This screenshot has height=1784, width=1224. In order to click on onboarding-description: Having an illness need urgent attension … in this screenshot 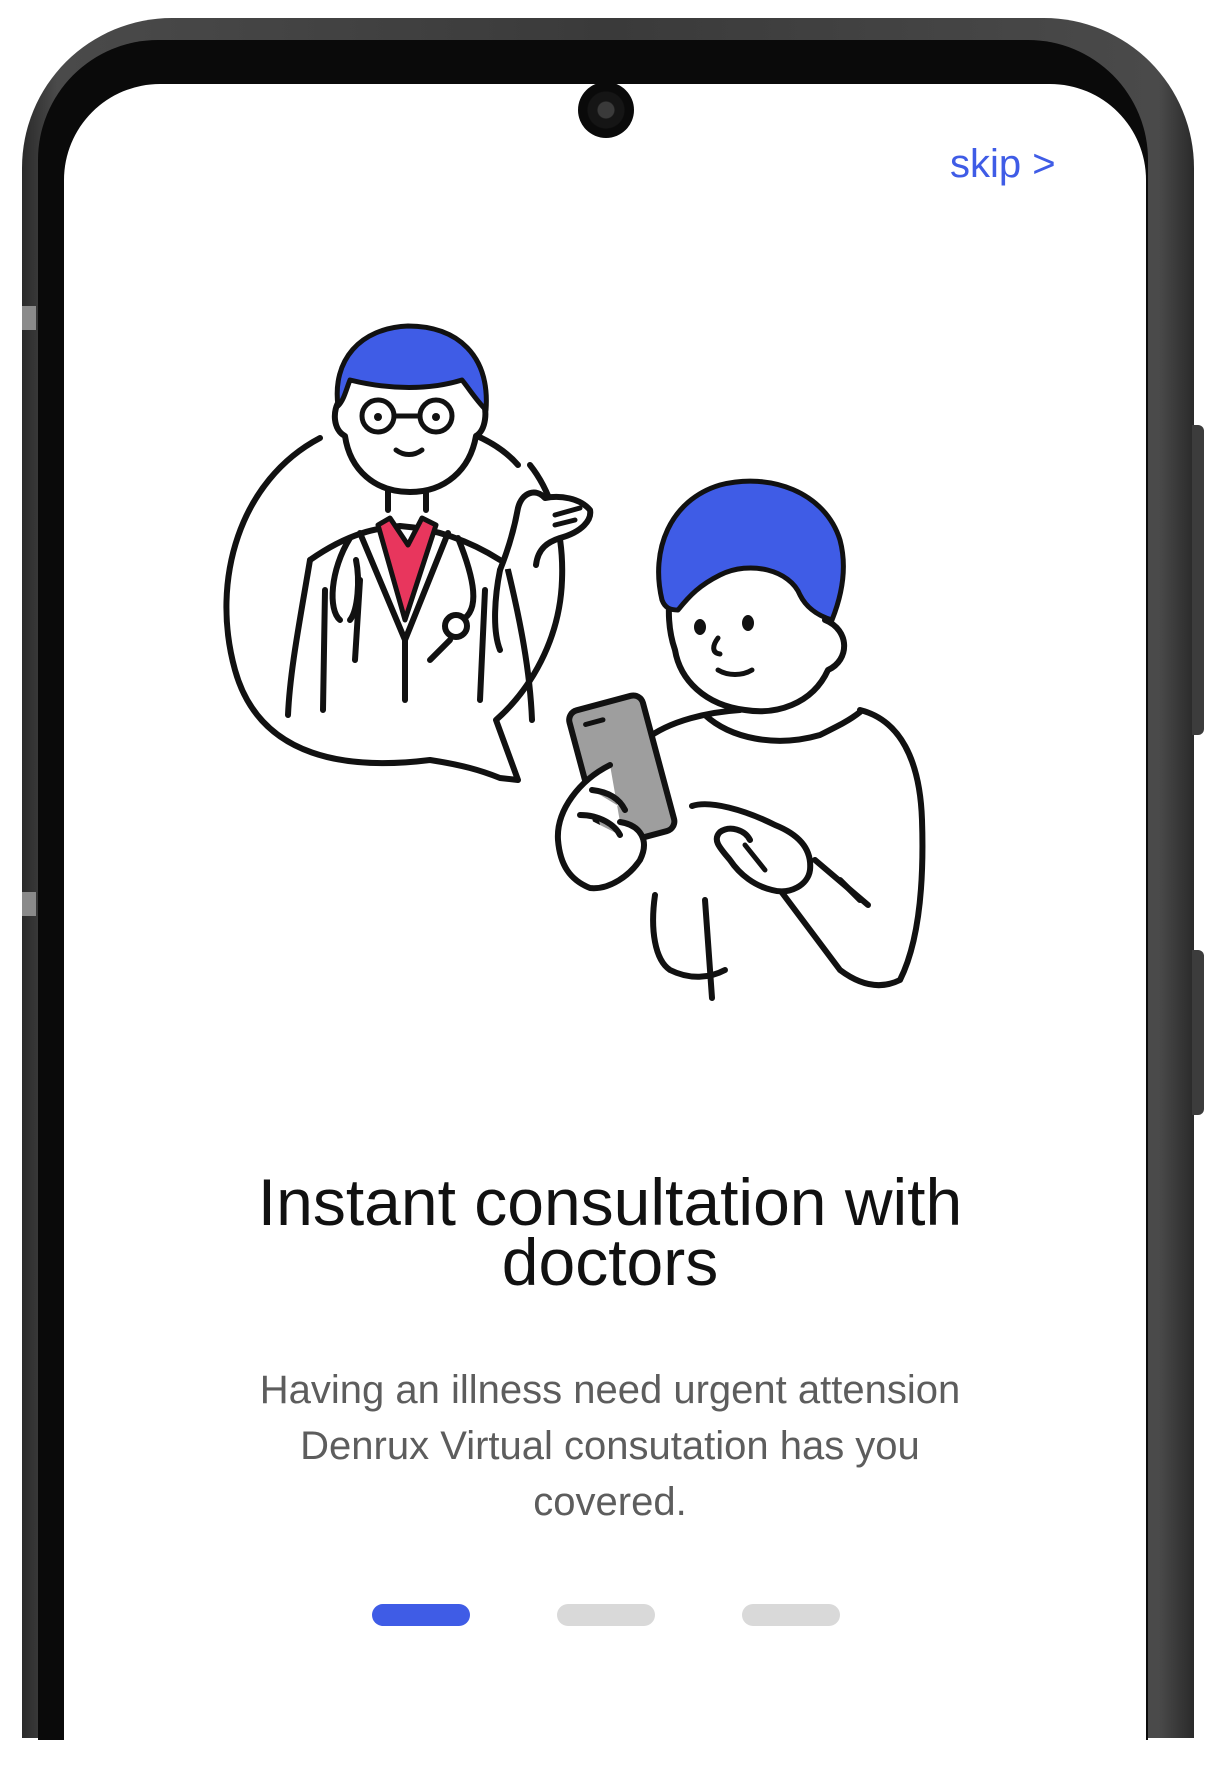, I will do `click(610, 1446)`.